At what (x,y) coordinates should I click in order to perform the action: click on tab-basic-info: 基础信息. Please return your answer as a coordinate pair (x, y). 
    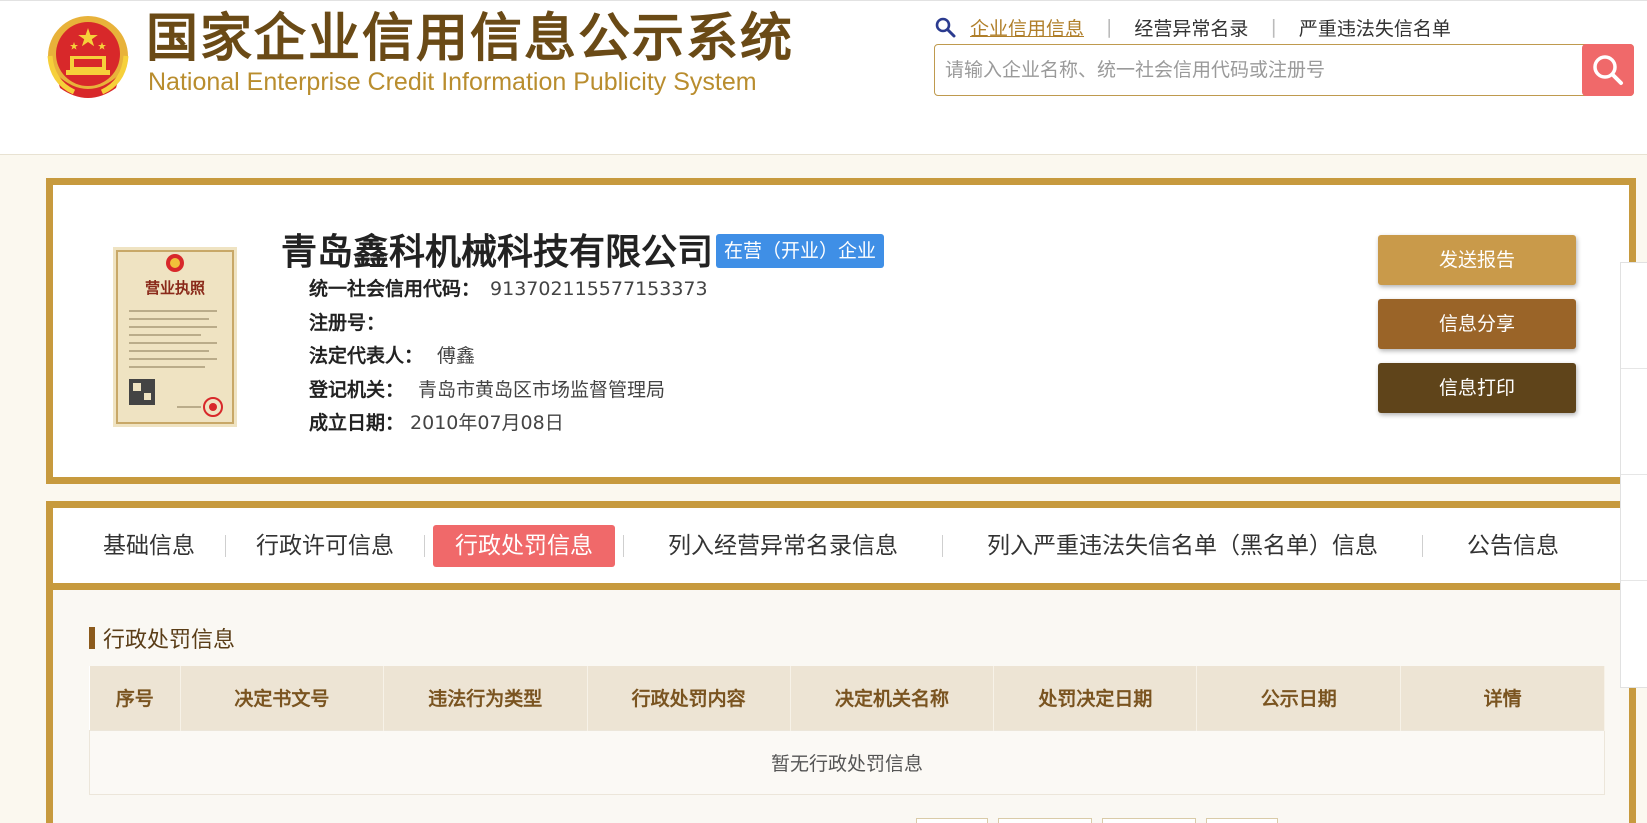
    Looking at the image, I should click on (149, 546).